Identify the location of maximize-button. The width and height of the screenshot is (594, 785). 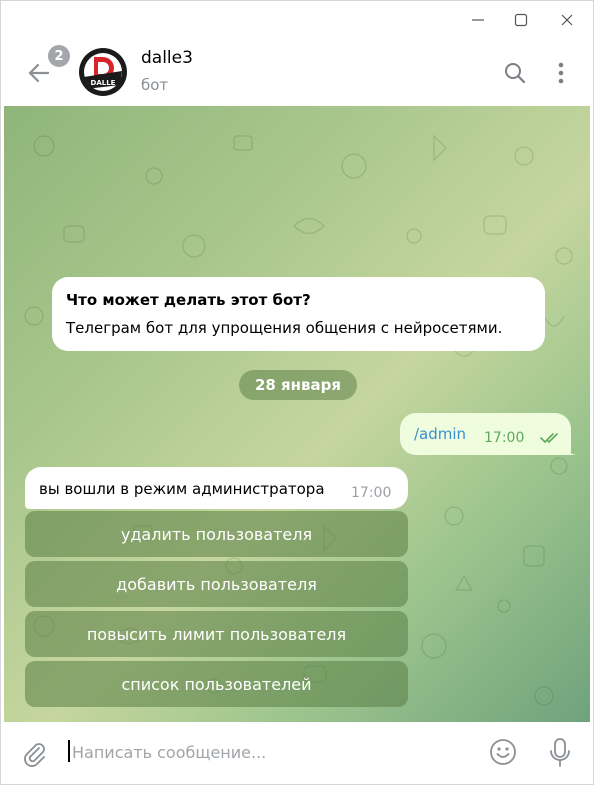
(521, 20).